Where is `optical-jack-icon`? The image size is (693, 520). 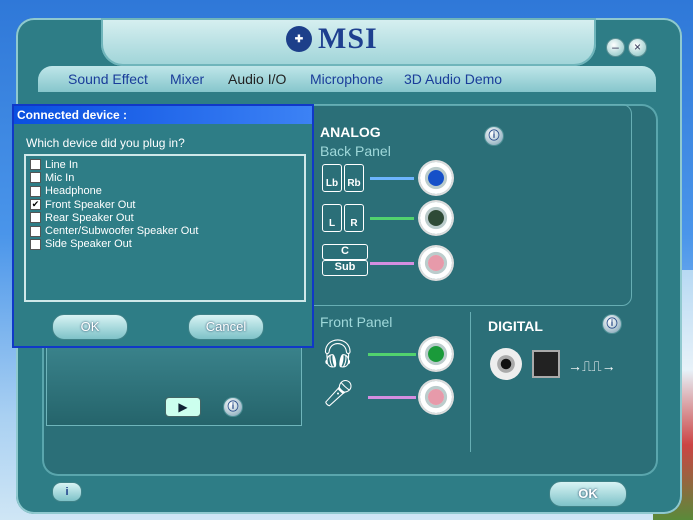
optical-jack-icon is located at coordinates (546, 364).